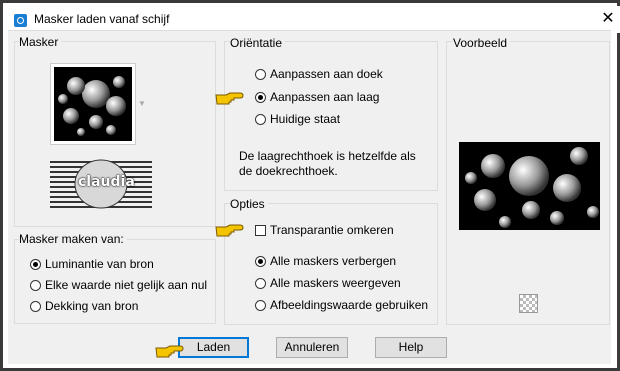  Describe the element at coordinates (213, 347) in the screenshot. I see `load-button: Laden` at that location.